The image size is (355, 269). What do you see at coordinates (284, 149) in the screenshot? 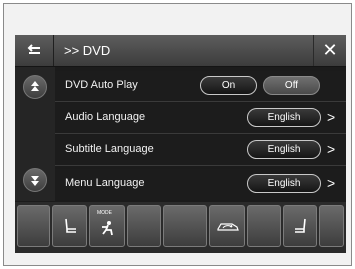
I see `subtitle-language-value-button: English` at bounding box center [284, 149].